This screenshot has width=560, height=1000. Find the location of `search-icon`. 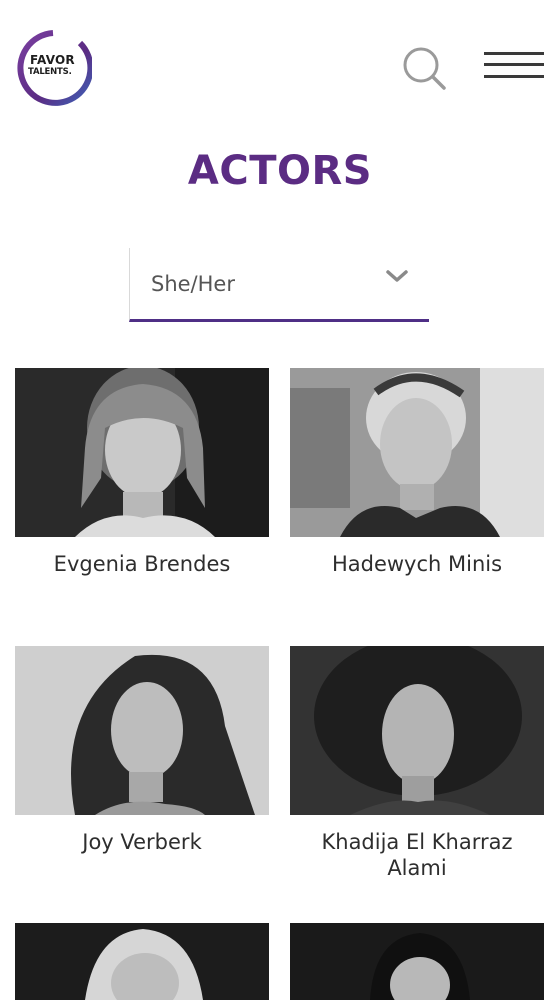

search-icon is located at coordinates (424, 68).